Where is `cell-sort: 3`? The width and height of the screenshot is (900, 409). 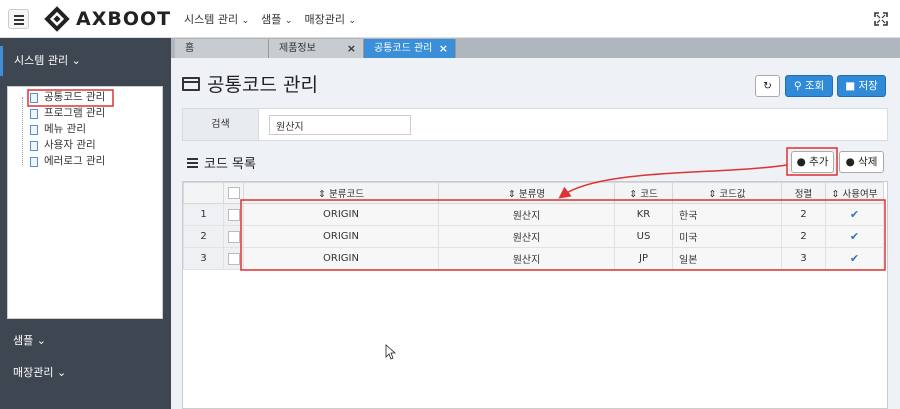
cell-sort: 3 is located at coordinates (803, 258).